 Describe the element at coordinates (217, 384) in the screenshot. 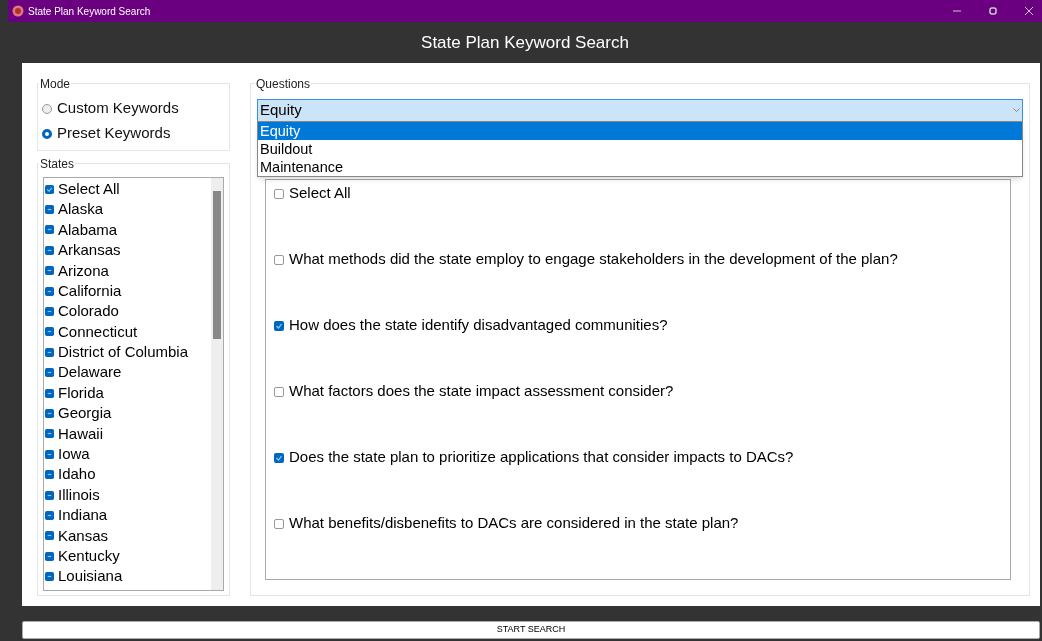

I see `scrollbar` at that location.